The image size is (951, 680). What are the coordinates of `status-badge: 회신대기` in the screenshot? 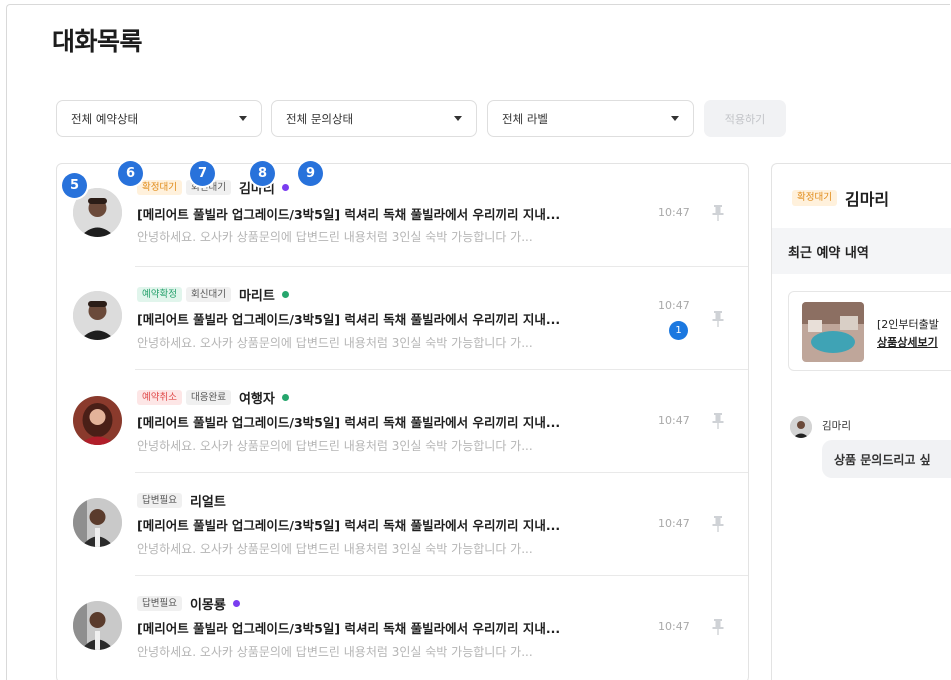 It's located at (208, 294).